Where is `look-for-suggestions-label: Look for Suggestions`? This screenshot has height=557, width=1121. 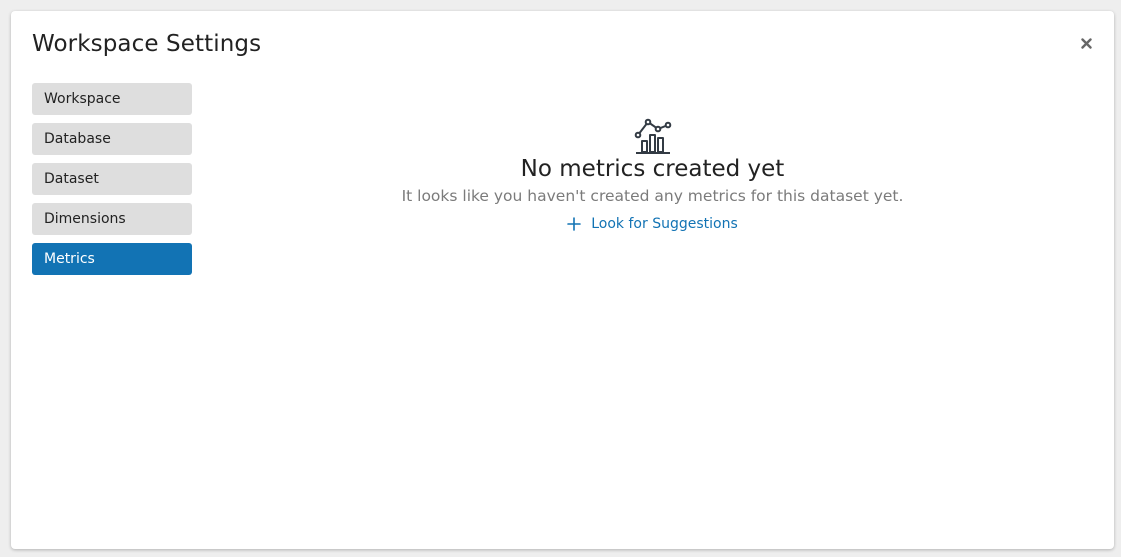 look-for-suggestions-label: Look for Suggestions is located at coordinates (664, 224).